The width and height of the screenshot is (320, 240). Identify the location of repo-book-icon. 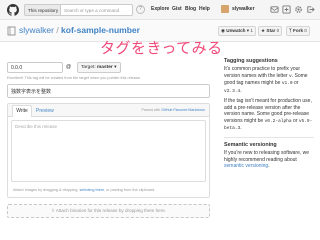
(11, 31).